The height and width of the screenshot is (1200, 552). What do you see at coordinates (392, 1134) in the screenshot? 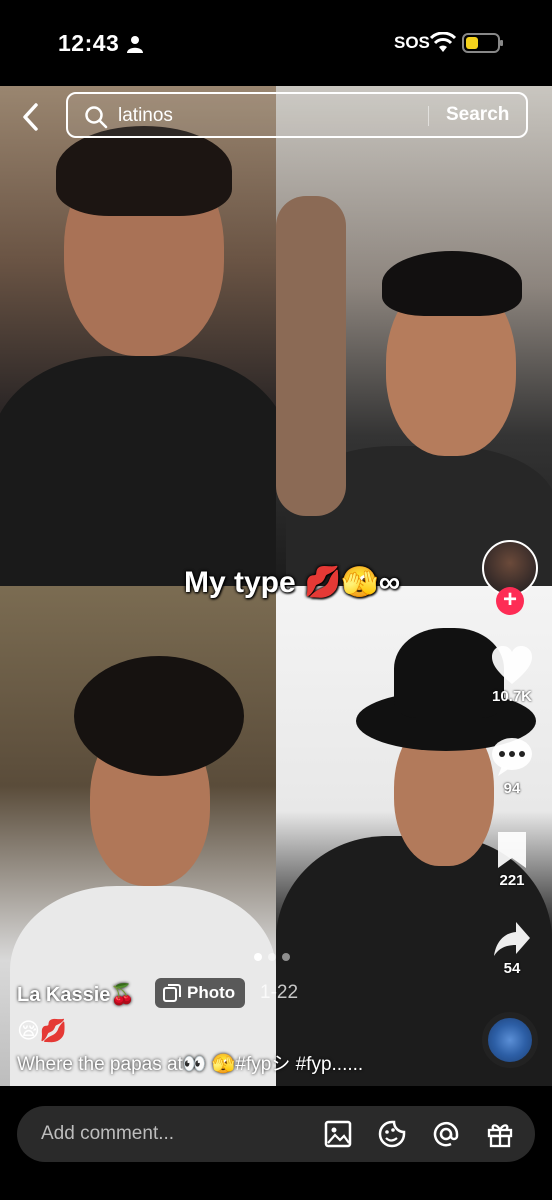
I see `emoji-sticker-icon` at bounding box center [392, 1134].